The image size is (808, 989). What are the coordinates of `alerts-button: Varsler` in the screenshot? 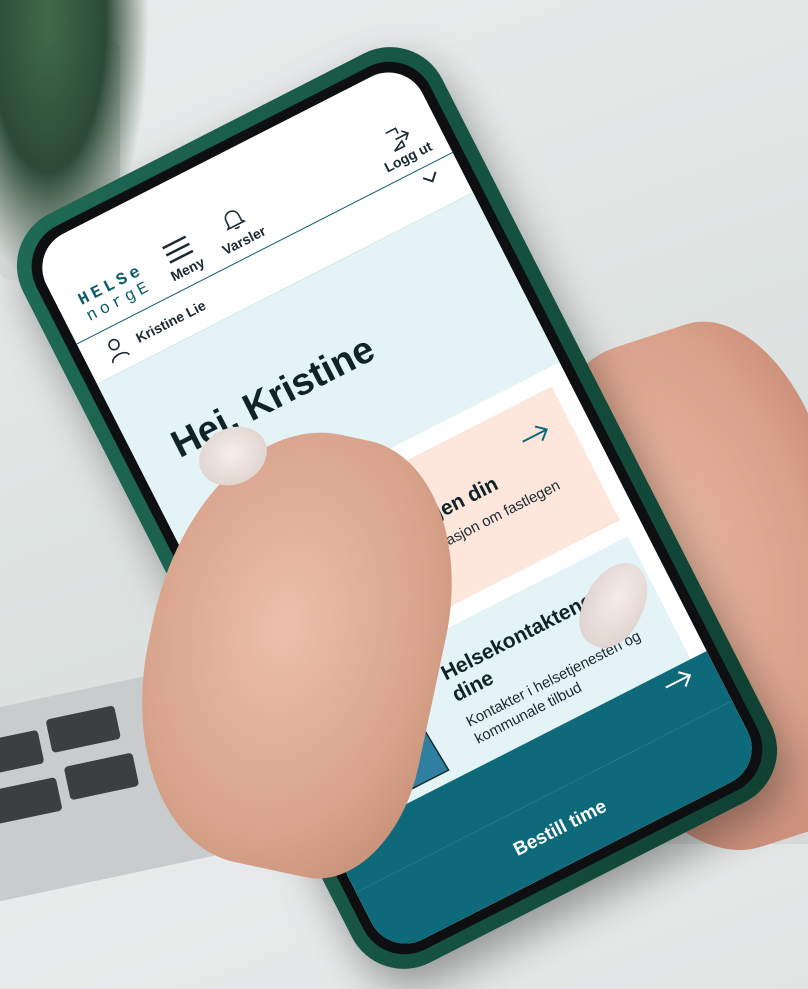 It's located at (237, 228).